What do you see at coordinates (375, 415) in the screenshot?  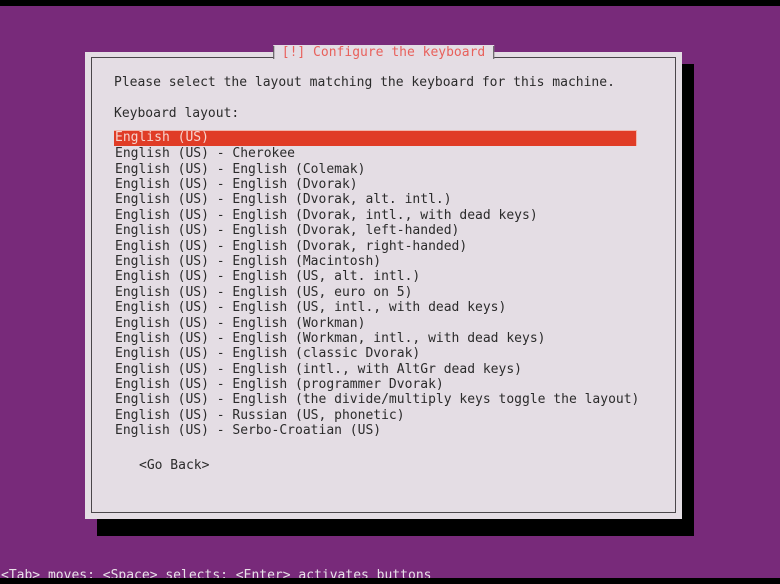 I see `list-item: English (US) - Russian (US, phonetic)` at bounding box center [375, 415].